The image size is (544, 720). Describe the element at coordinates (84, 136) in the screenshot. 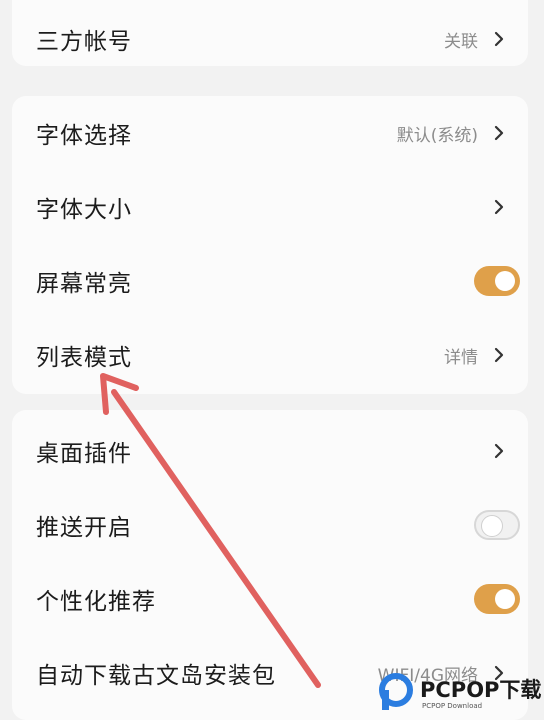

I see `row-label: 字体选择` at that location.